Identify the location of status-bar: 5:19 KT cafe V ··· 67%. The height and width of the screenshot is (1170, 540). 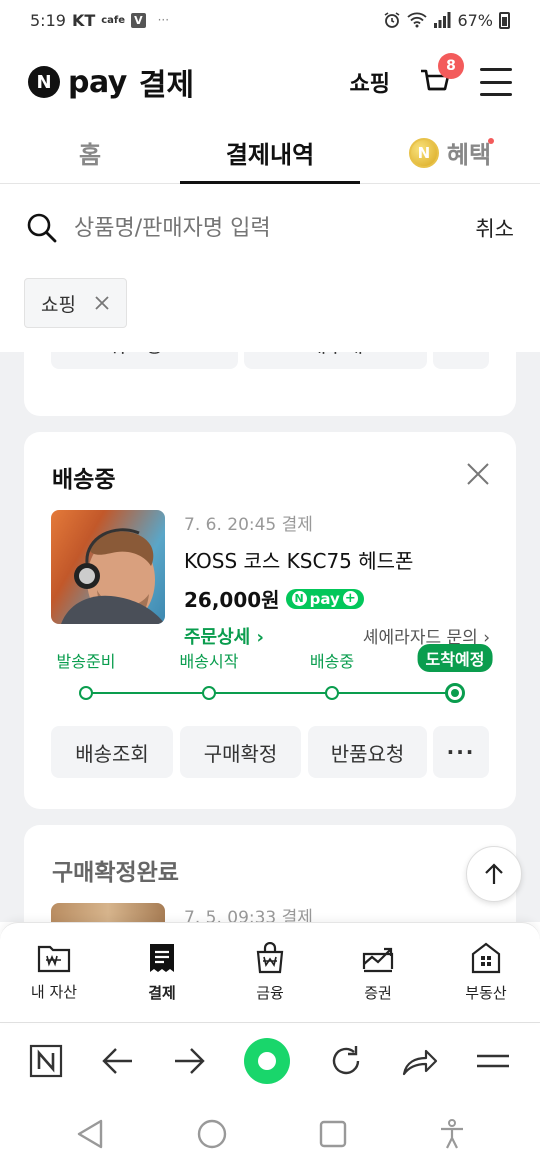
(270, 20).